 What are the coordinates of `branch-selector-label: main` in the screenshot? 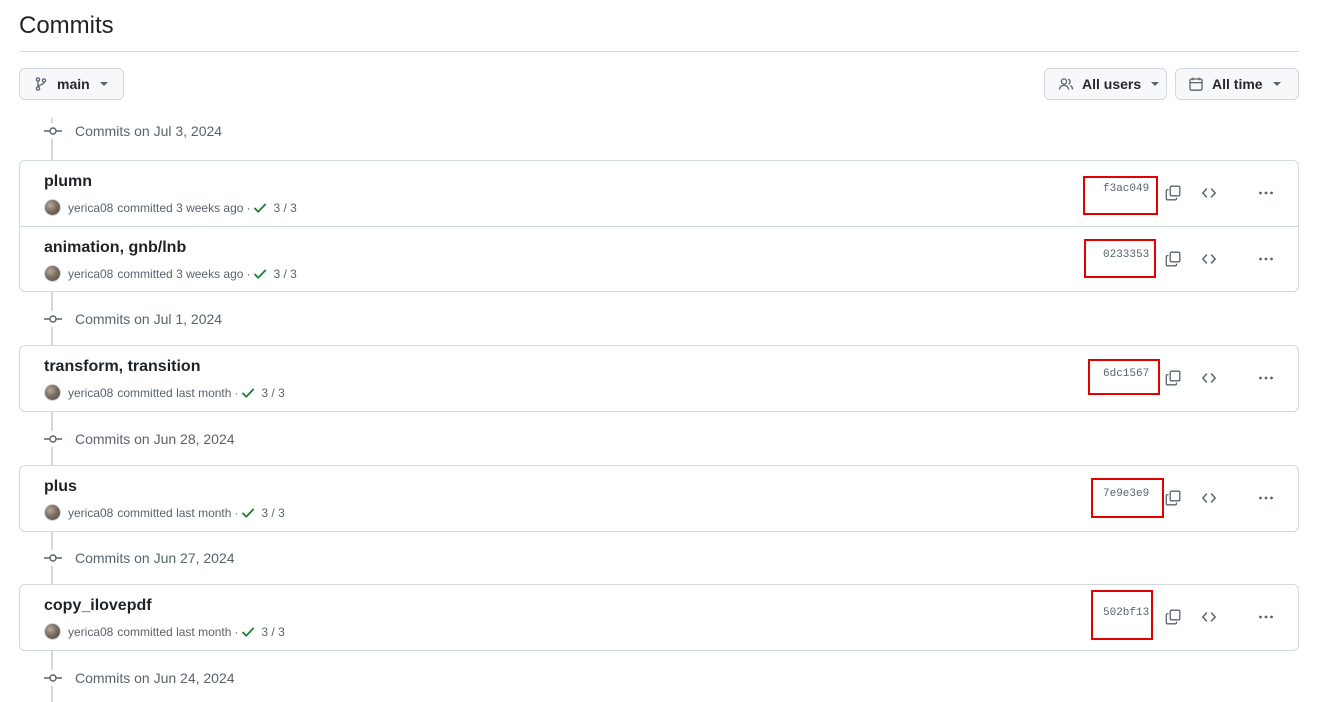 It's located at (73, 84).